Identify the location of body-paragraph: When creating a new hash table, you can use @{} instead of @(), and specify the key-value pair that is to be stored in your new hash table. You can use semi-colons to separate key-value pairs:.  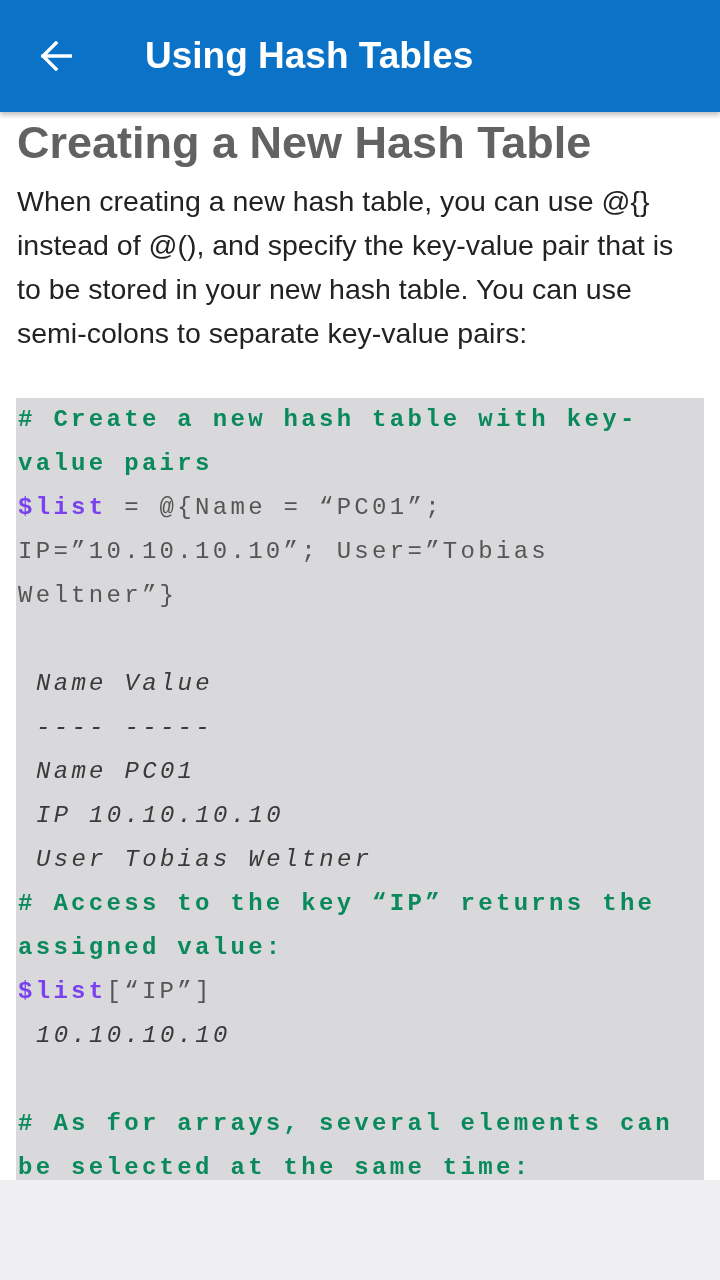
(345, 267).